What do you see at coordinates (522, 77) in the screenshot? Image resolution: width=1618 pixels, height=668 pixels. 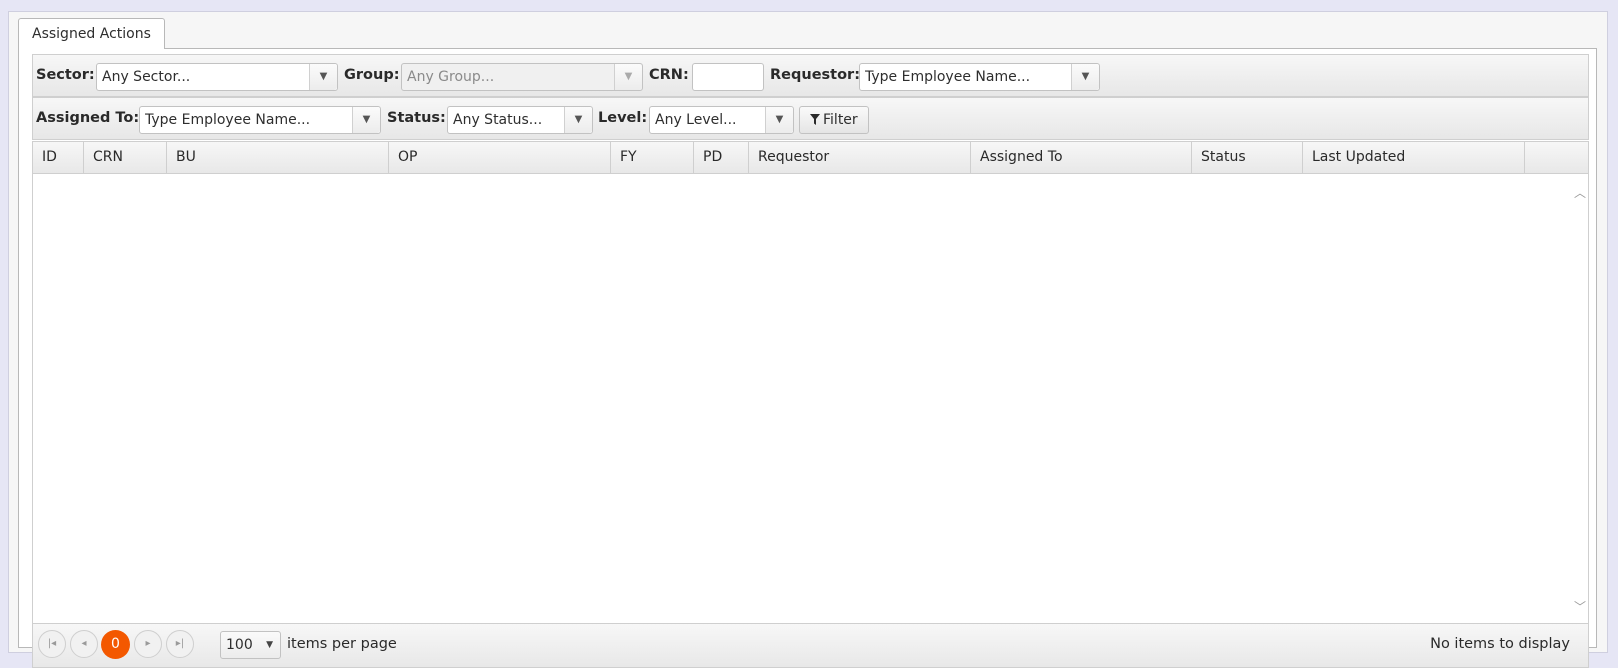 I see `group-dropdown: Any Group... ▼` at bounding box center [522, 77].